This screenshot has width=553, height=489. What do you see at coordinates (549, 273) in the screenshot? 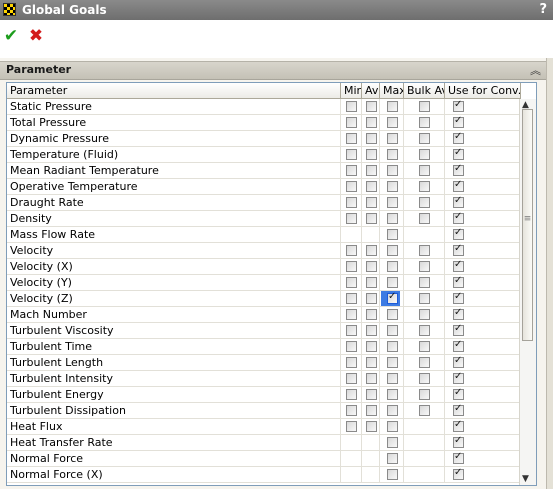
I see `panel-scrollbar` at bounding box center [549, 273].